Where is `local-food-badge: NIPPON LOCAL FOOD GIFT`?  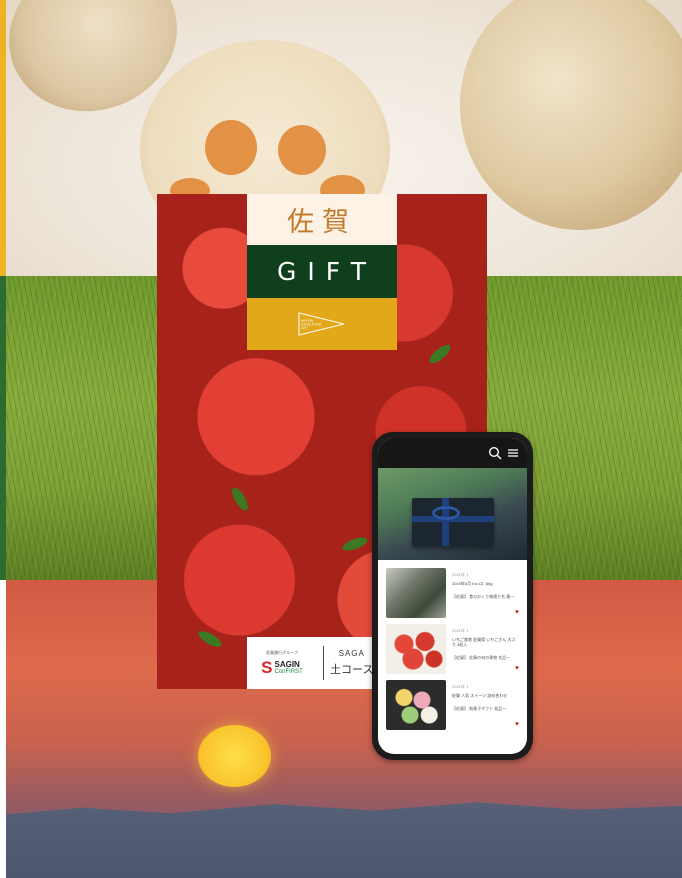 local-food-badge: NIPPON LOCAL FOOD GIFT is located at coordinates (322, 324).